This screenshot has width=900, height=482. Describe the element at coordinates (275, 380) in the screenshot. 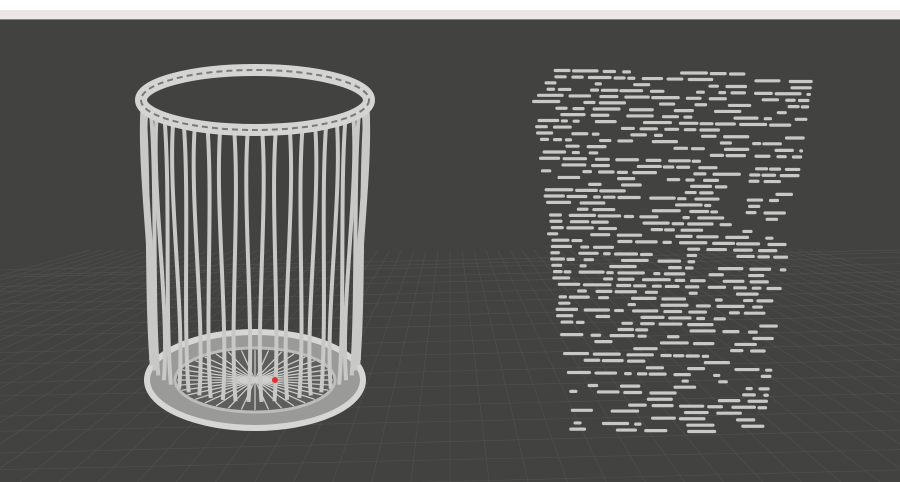

I see `pivot-marker` at that location.